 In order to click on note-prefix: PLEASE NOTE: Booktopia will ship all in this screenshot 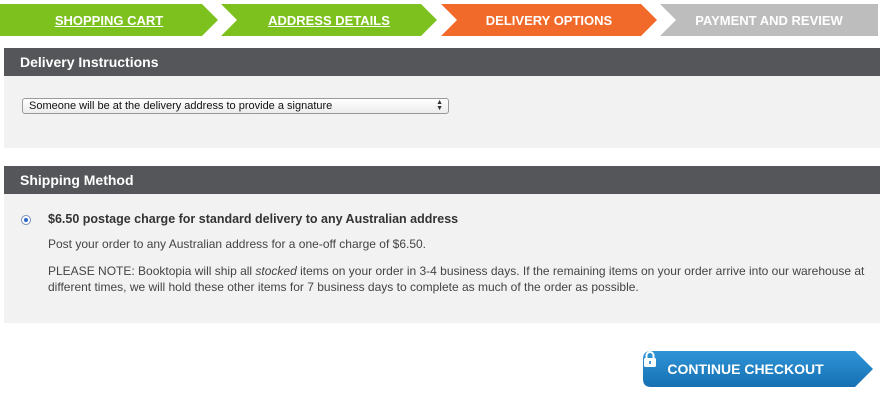, I will do `click(152, 271)`.